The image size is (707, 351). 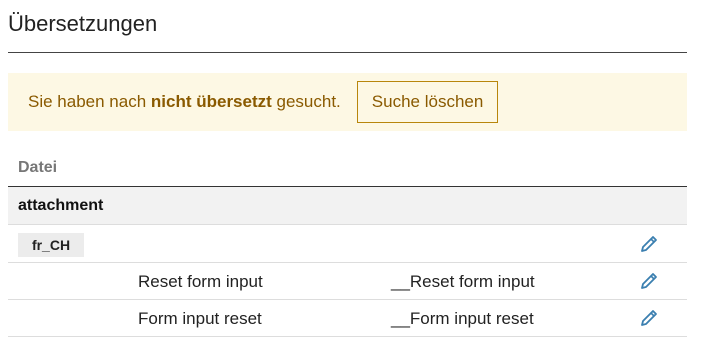 I want to click on target-text: __Form input reset, so click(x=462, y=318).